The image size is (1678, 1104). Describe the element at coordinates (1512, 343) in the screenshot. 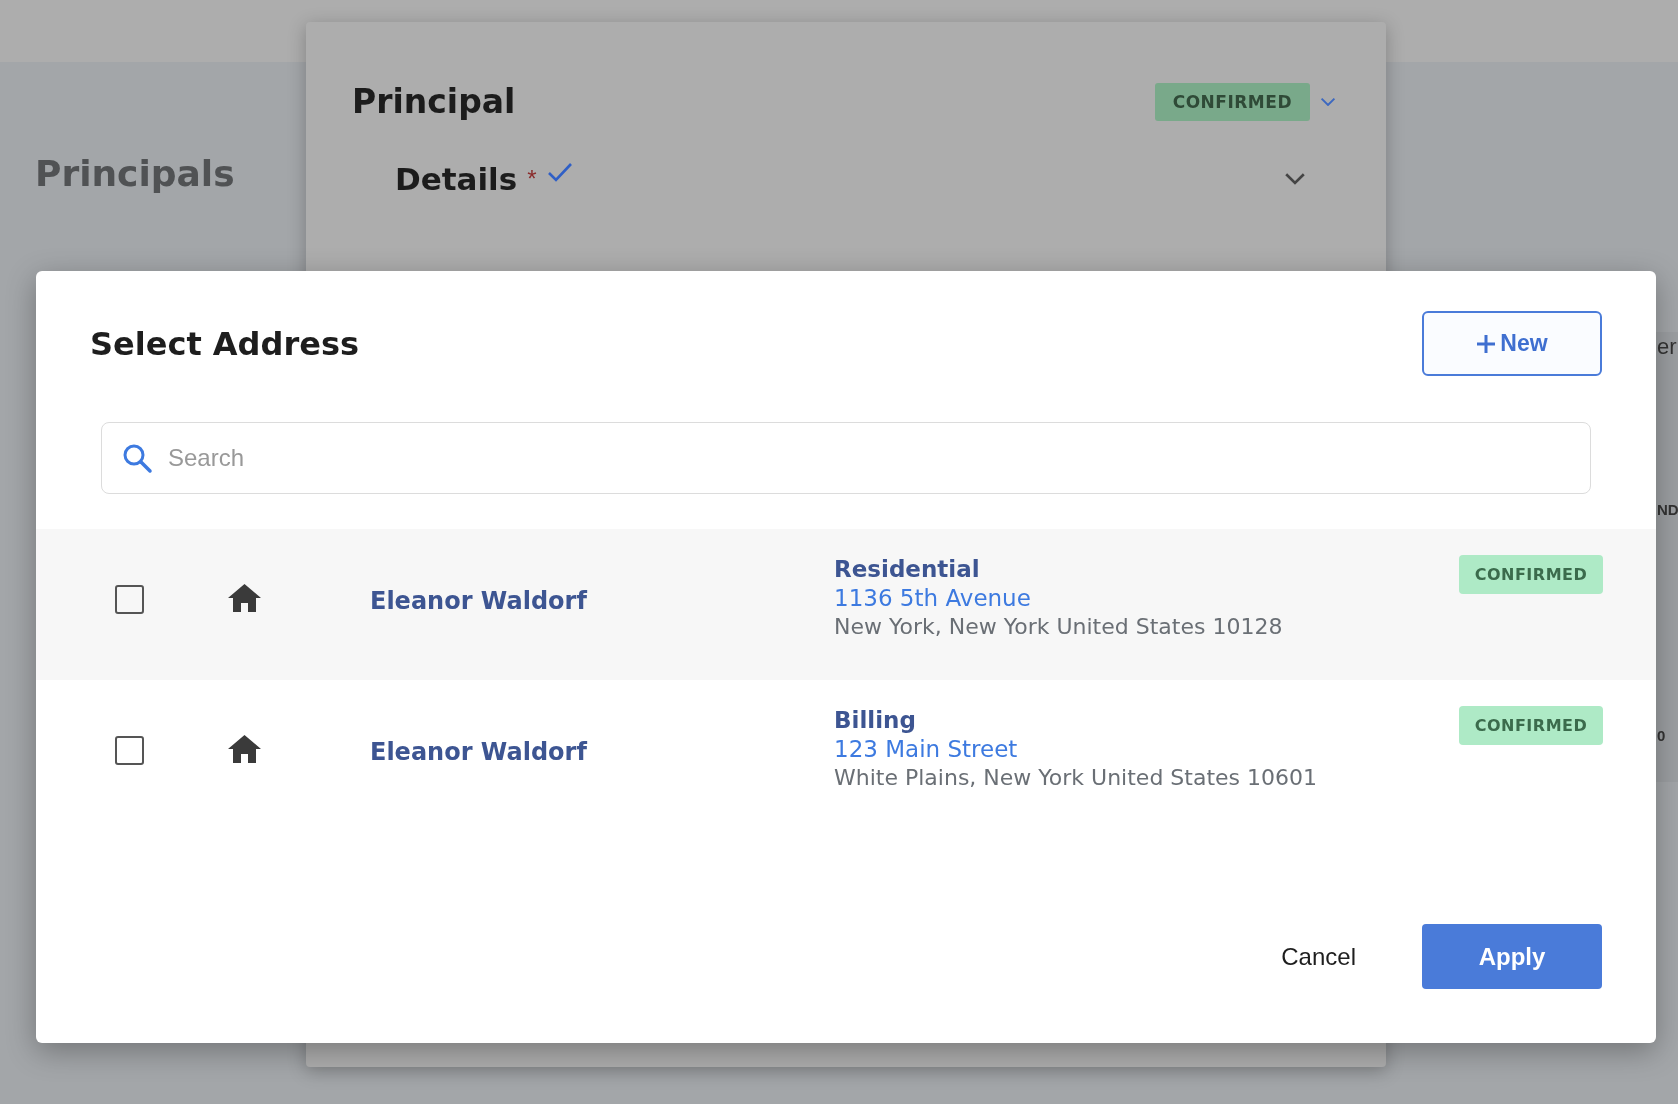

I see `new-button: New` at that location.